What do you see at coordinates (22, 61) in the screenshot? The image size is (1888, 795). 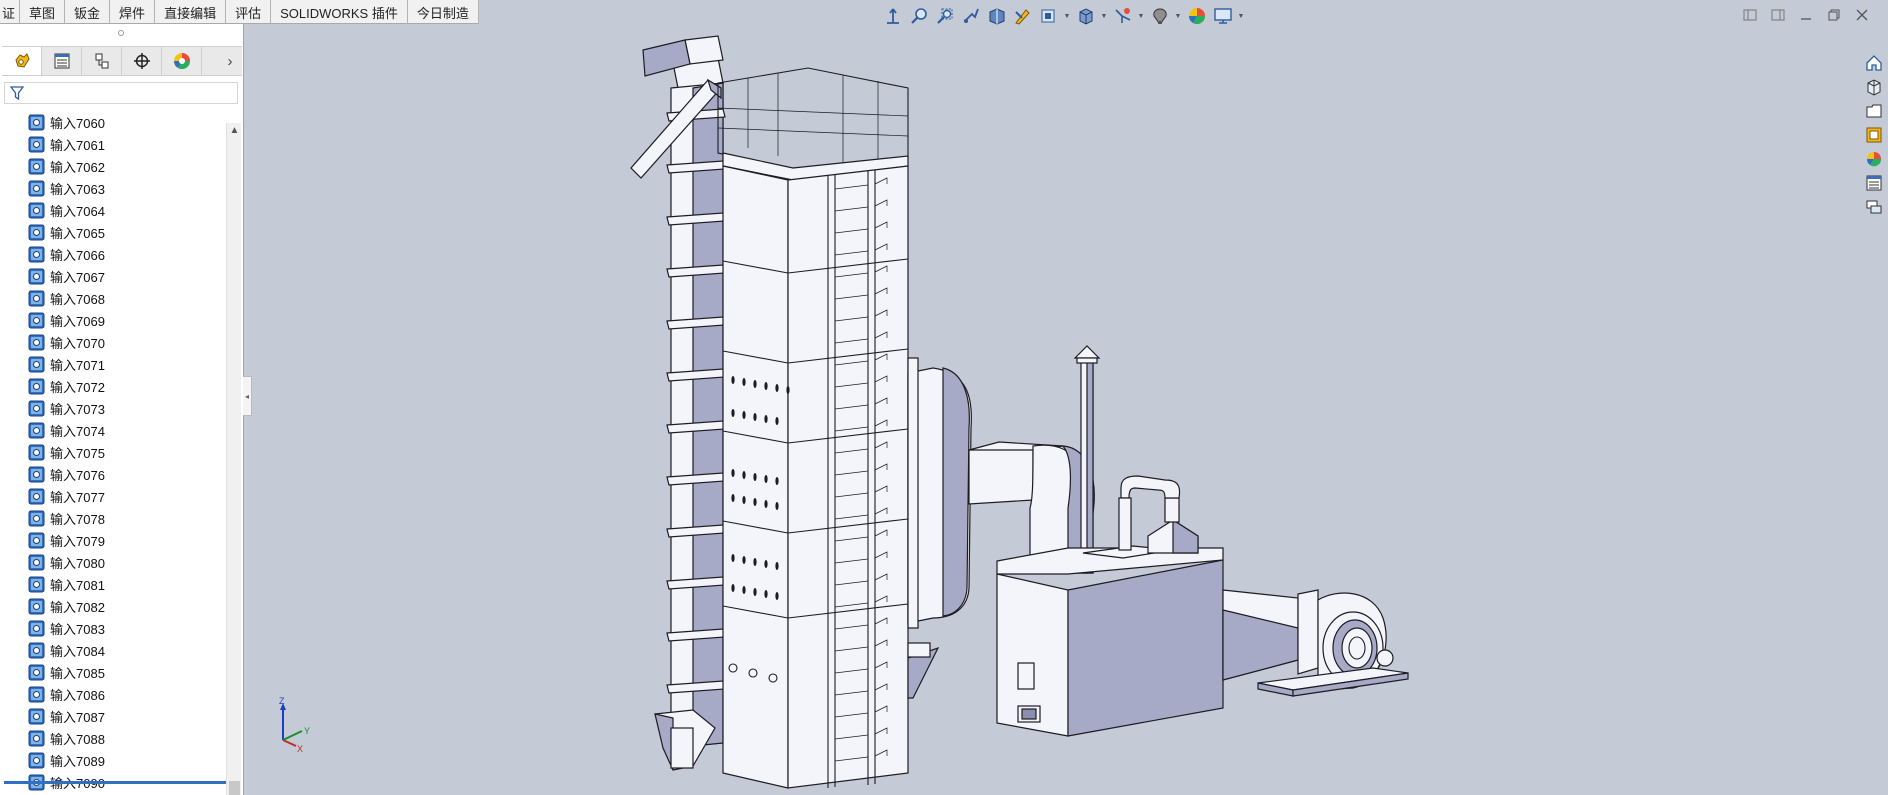 I see `feature-manager-tab` at bounding box center [22, 61].